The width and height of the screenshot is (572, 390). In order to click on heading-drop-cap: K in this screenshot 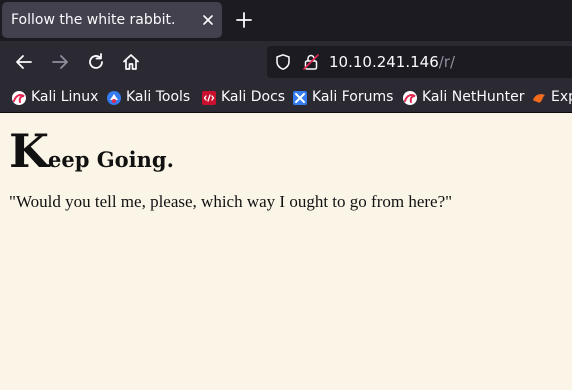, I will do `click(29, 151)`.